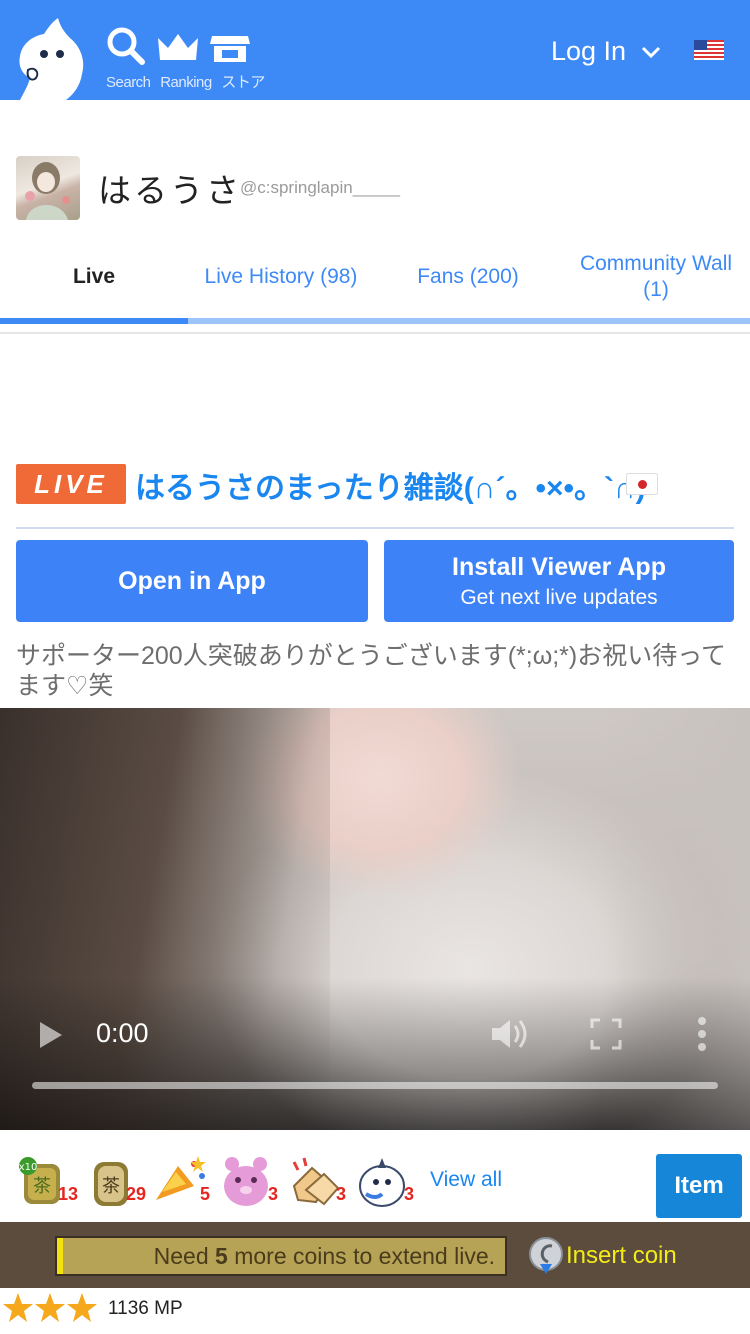 The height and width of the screenshot is (1334, 750). What do you see at coordinates (559, 597) in the screenshot?
I see `install-viewer-app-sublabel: Get next live updates` at bounding box center [559, 597].